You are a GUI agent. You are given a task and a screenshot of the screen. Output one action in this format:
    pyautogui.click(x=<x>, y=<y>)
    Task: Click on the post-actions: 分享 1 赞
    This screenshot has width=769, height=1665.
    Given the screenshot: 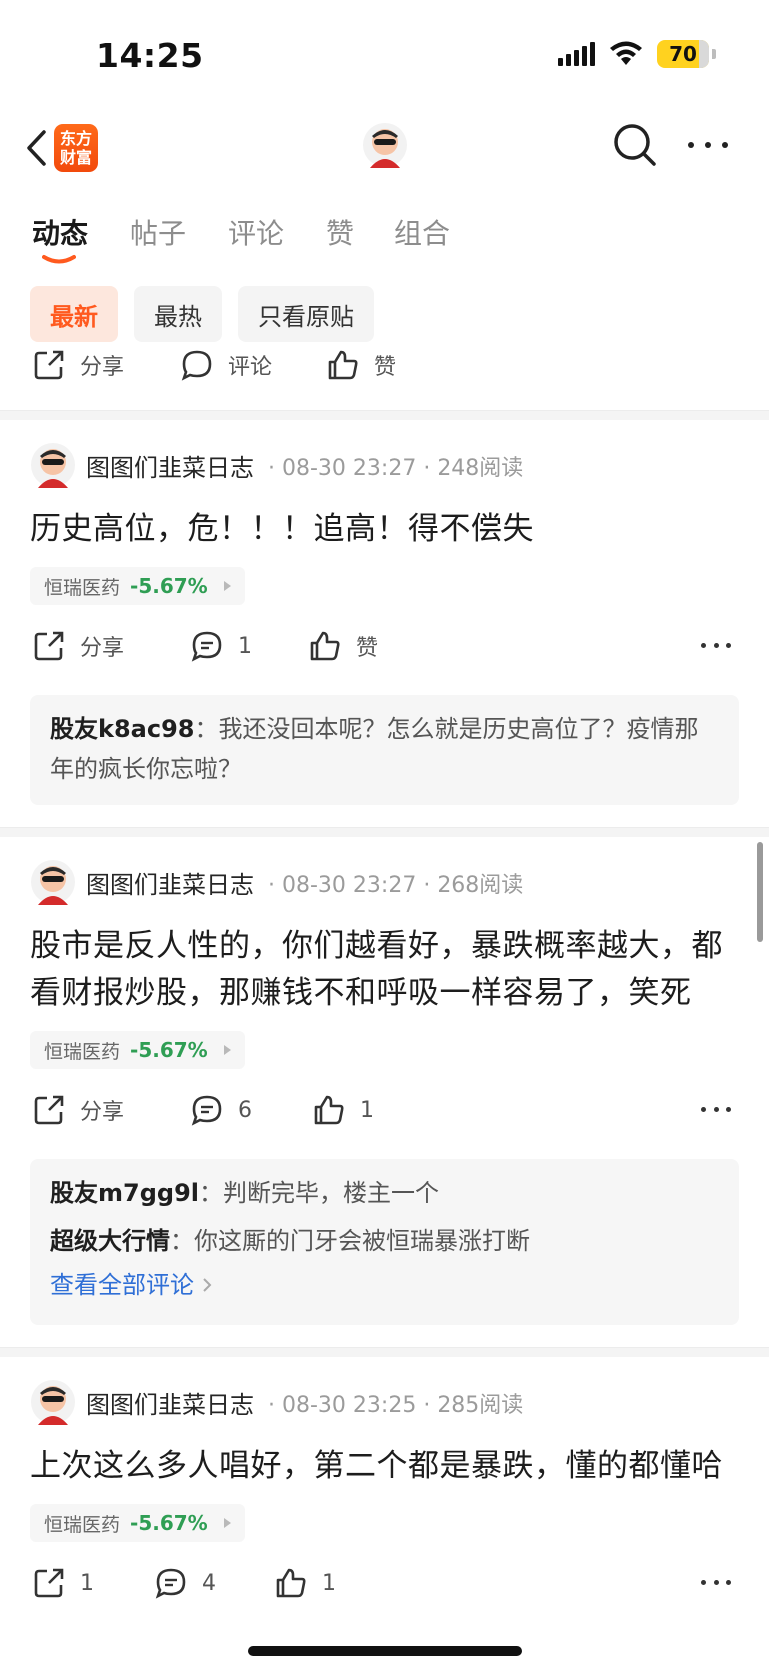 What is the action you would take?
    pyautogui.click(x=384, y=648)
    